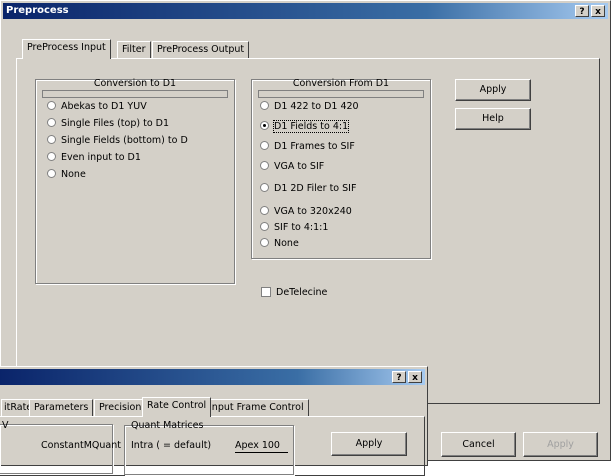 This screenshot has width=611, height=476. I want to click on intra-value-field: Apex 100, so click(261, 446).